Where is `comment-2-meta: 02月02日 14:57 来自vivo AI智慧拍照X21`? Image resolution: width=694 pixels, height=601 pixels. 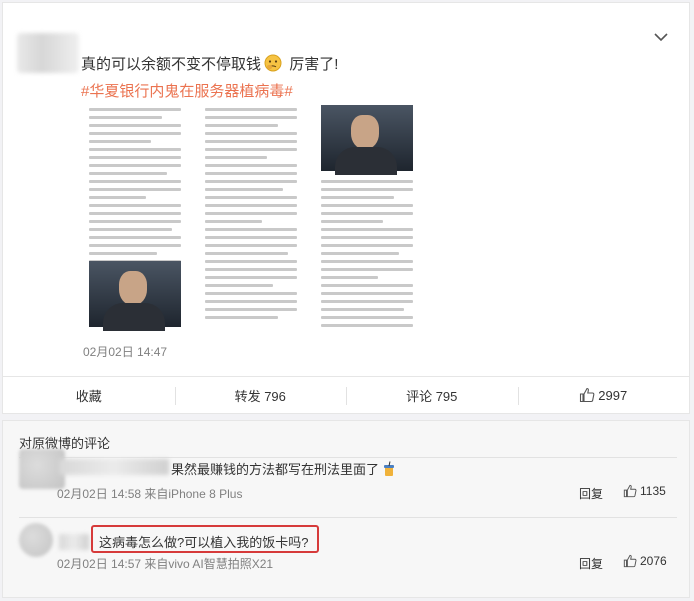
comment-2-meta: 02月02日 14:57 来自vivo AI智慧拍照X21 is located at coordinates (165, 564).